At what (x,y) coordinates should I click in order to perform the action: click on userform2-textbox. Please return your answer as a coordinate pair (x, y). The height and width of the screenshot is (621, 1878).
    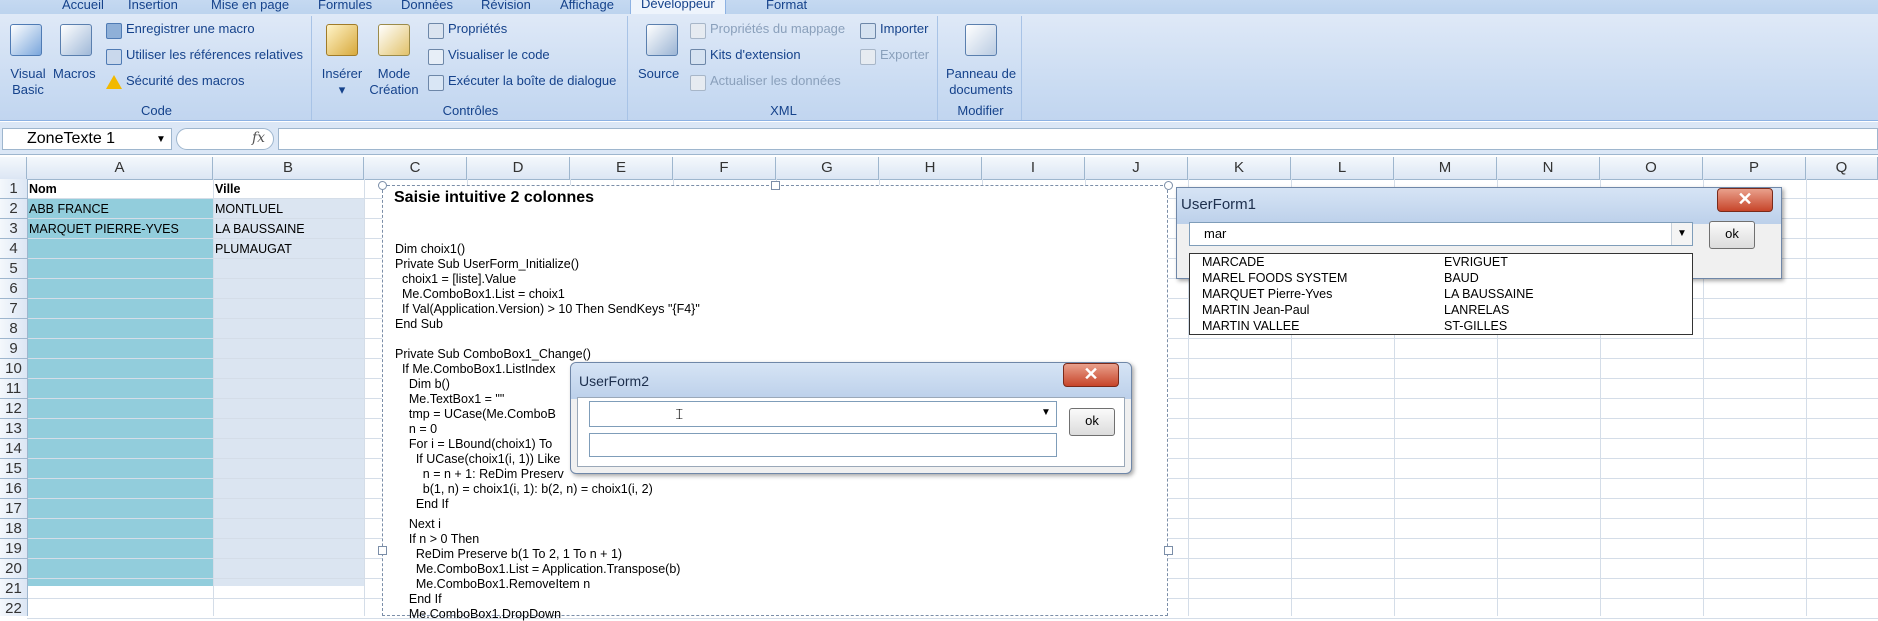
    Looking at the image, I should click on (823, 445).